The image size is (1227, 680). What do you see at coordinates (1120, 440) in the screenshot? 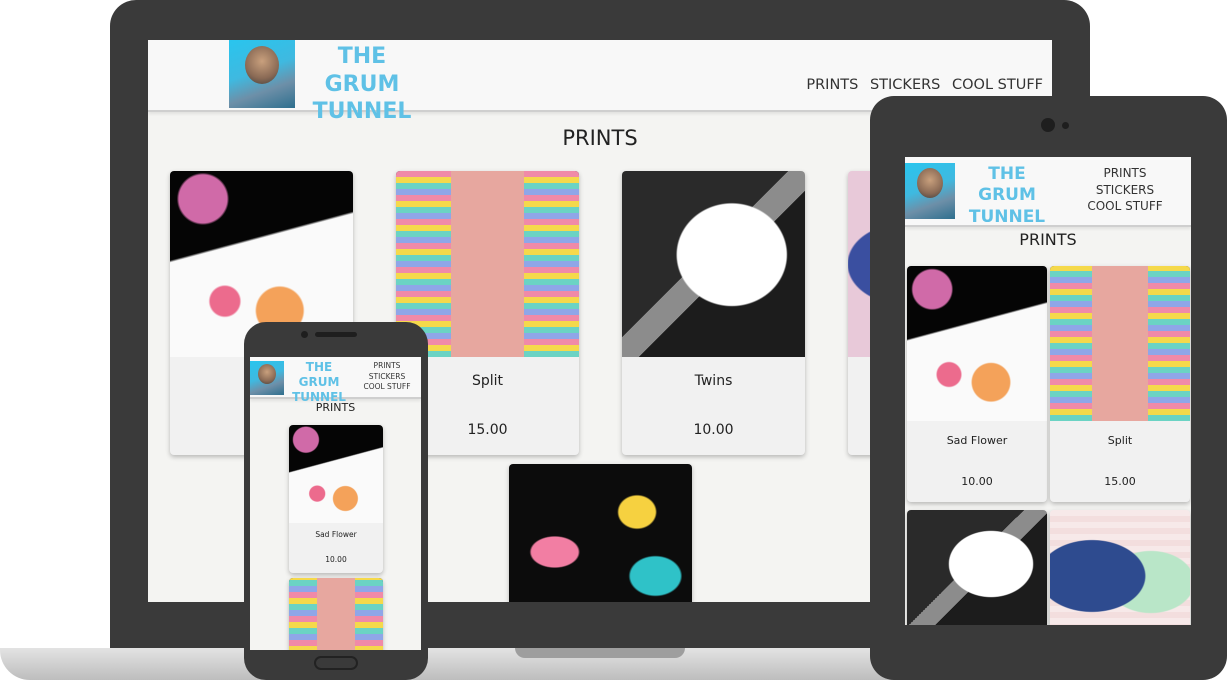
I see `product-name: Split` at bounding box center [1120, 440].